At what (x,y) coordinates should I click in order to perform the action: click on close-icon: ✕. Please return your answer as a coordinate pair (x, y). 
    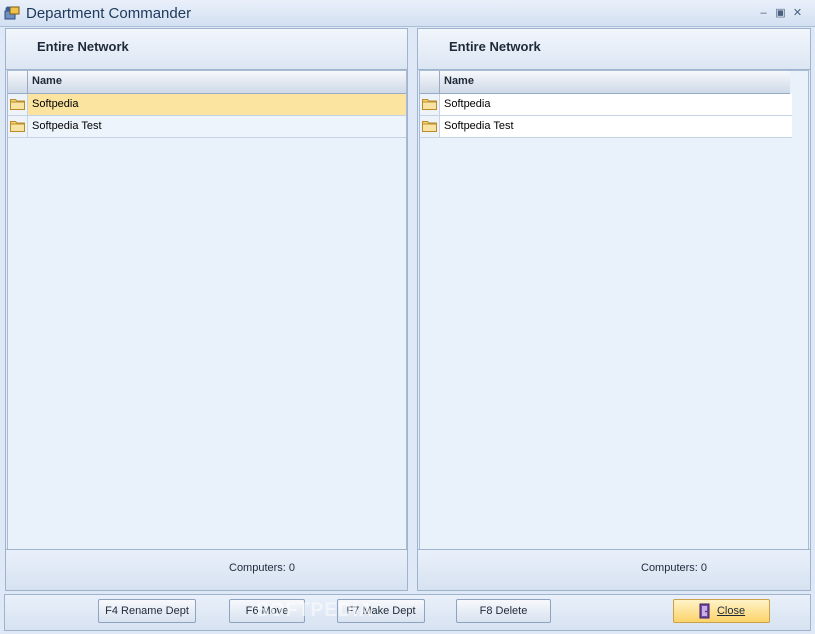
    Looking at the image, I should click on (797, 13).